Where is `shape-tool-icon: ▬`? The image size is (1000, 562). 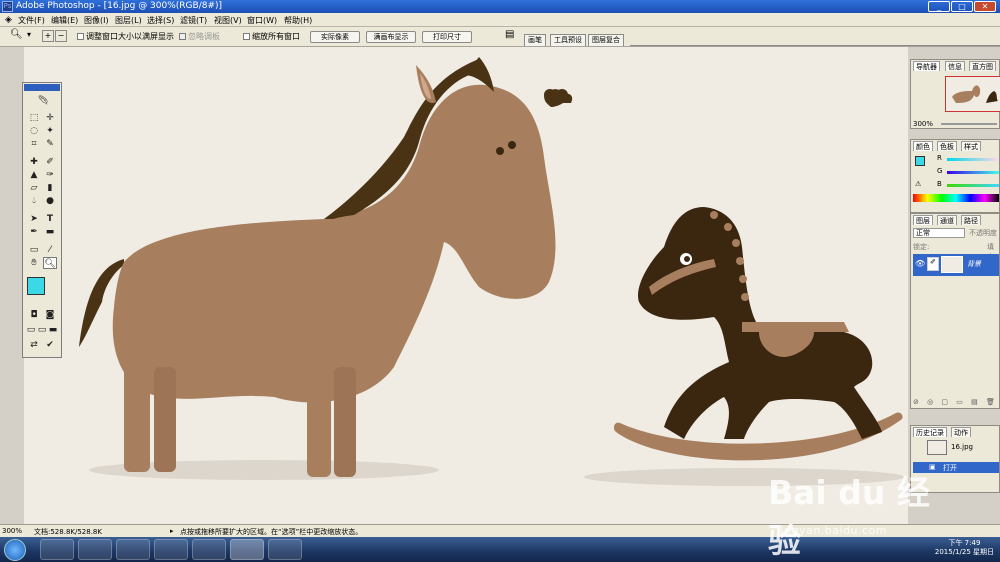 shape-tool-icon: ▬ is located at coordinates (50, 232).